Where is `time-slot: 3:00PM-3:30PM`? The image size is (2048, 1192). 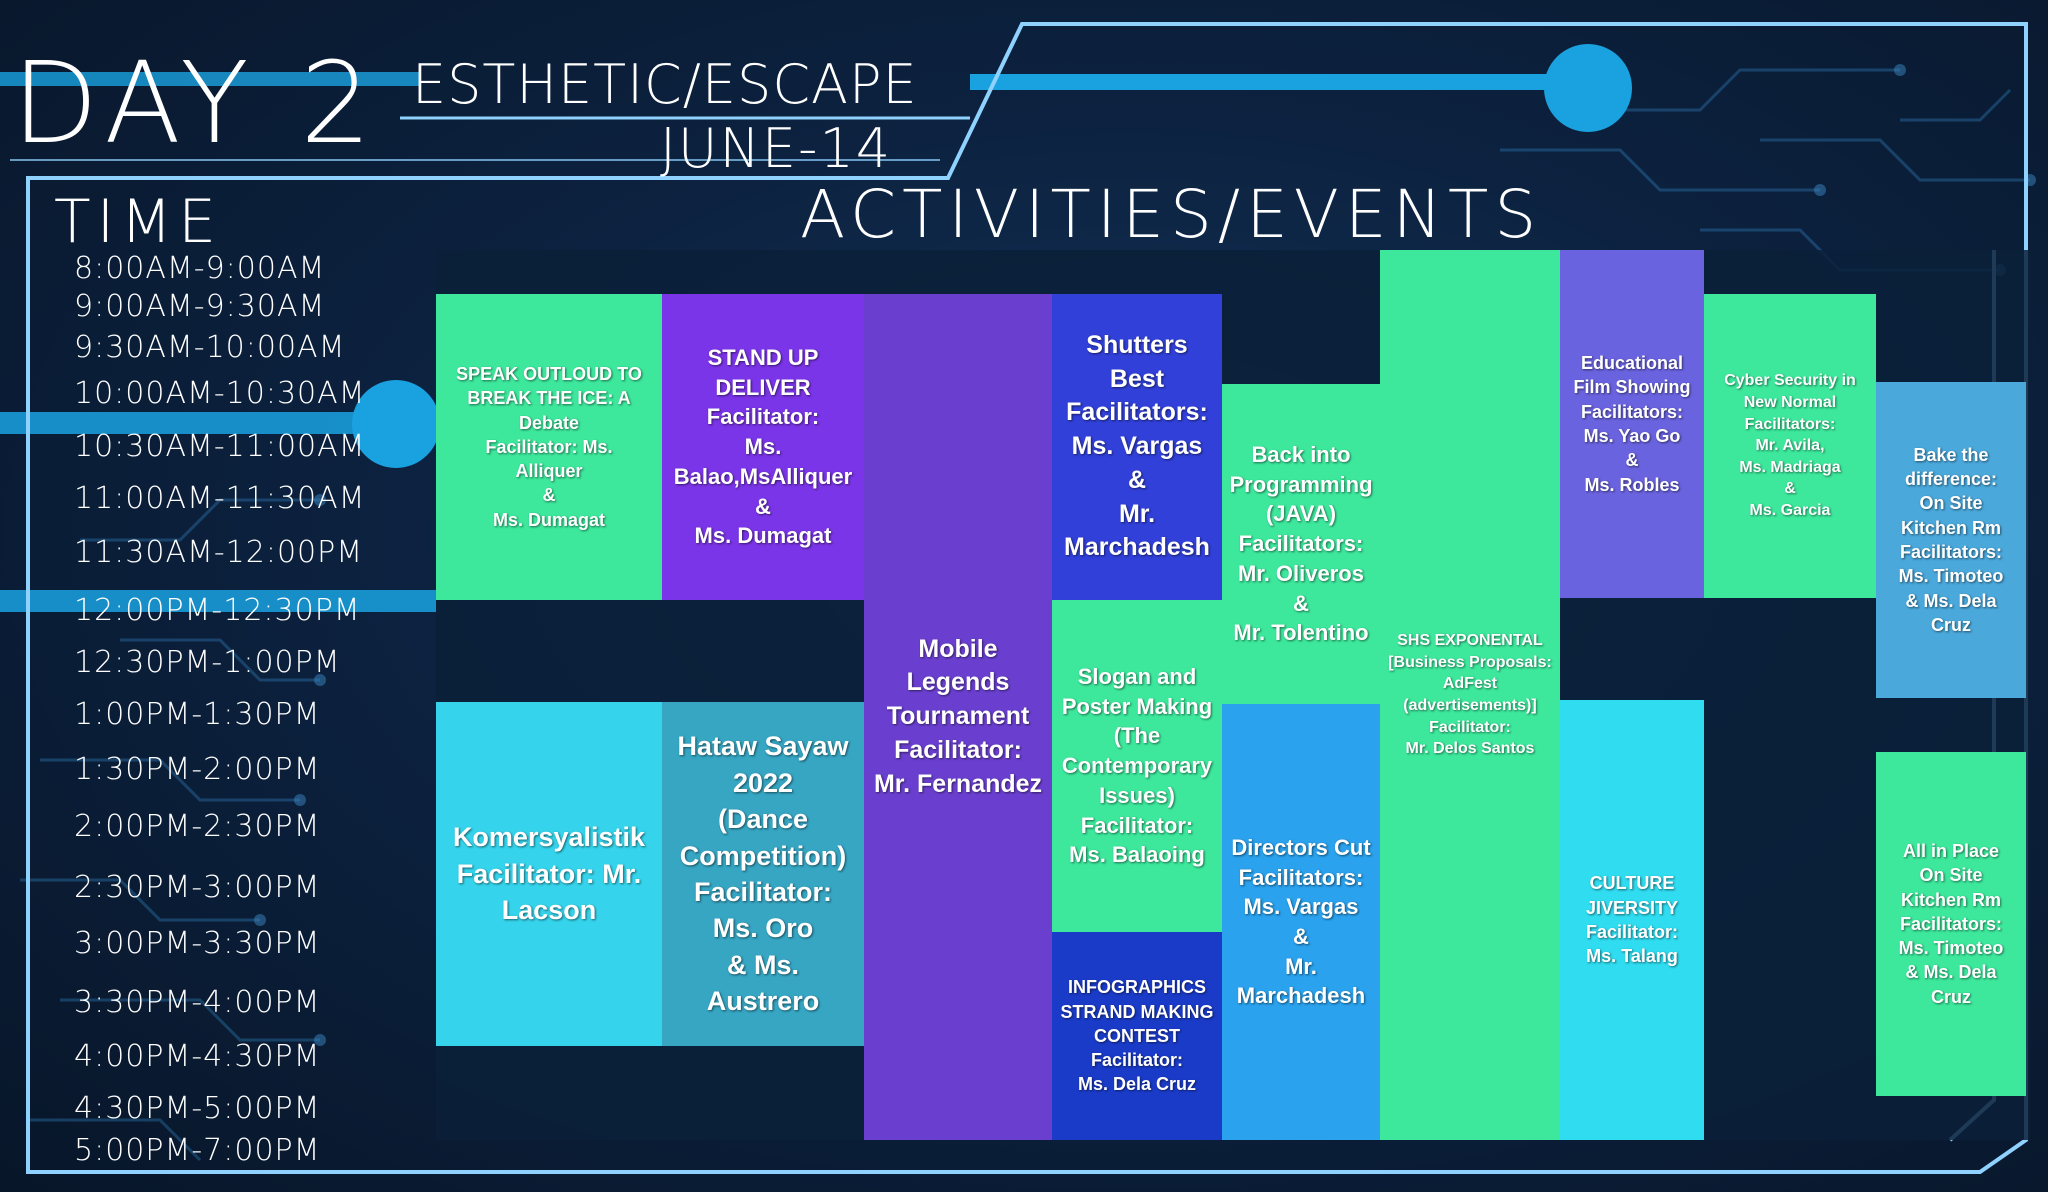 time-slot: 3:00PM-3:30PM is located at coordinates (197, 943).